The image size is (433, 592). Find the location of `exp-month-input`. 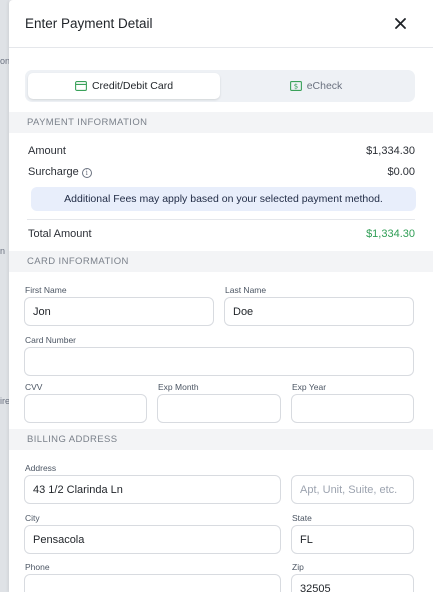

exp-month-input is located at coordinates (219, 408).